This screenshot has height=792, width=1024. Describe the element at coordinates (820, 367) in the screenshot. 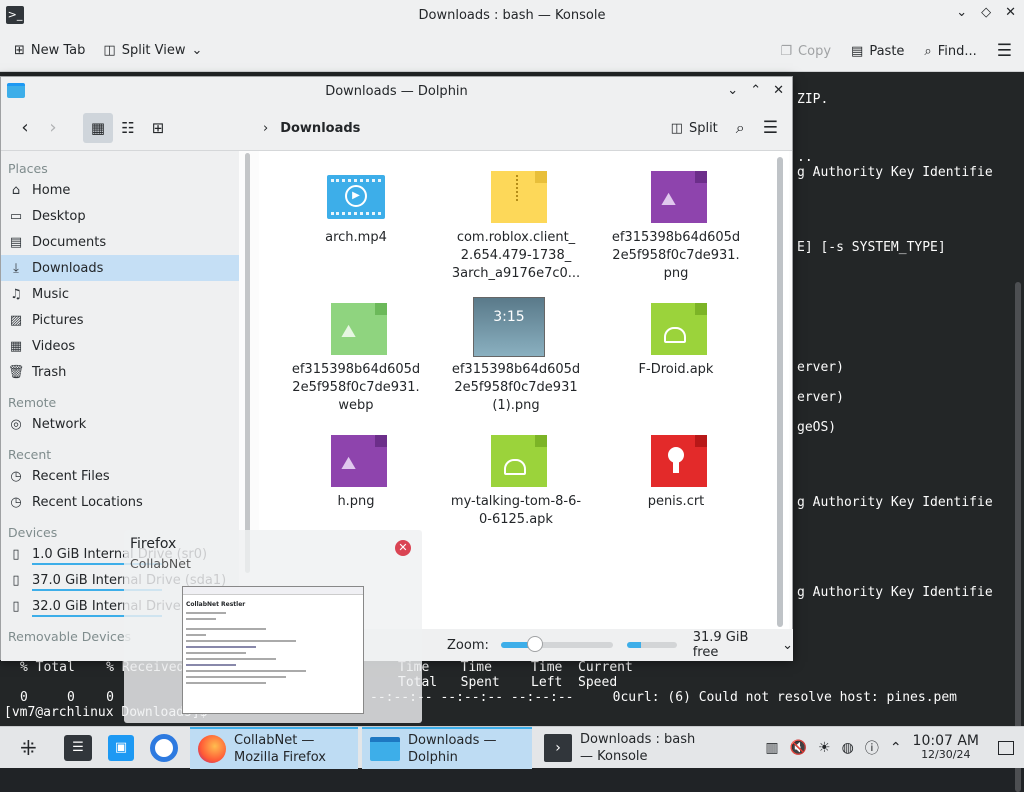

I see `terminal-line: erver)` at that location.